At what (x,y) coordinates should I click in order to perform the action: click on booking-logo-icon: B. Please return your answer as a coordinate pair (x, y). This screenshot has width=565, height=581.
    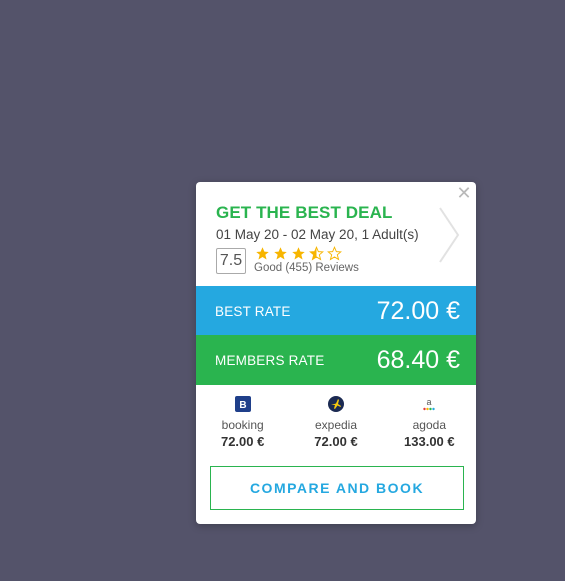
    Looking at the image, I should click on (242, 404).